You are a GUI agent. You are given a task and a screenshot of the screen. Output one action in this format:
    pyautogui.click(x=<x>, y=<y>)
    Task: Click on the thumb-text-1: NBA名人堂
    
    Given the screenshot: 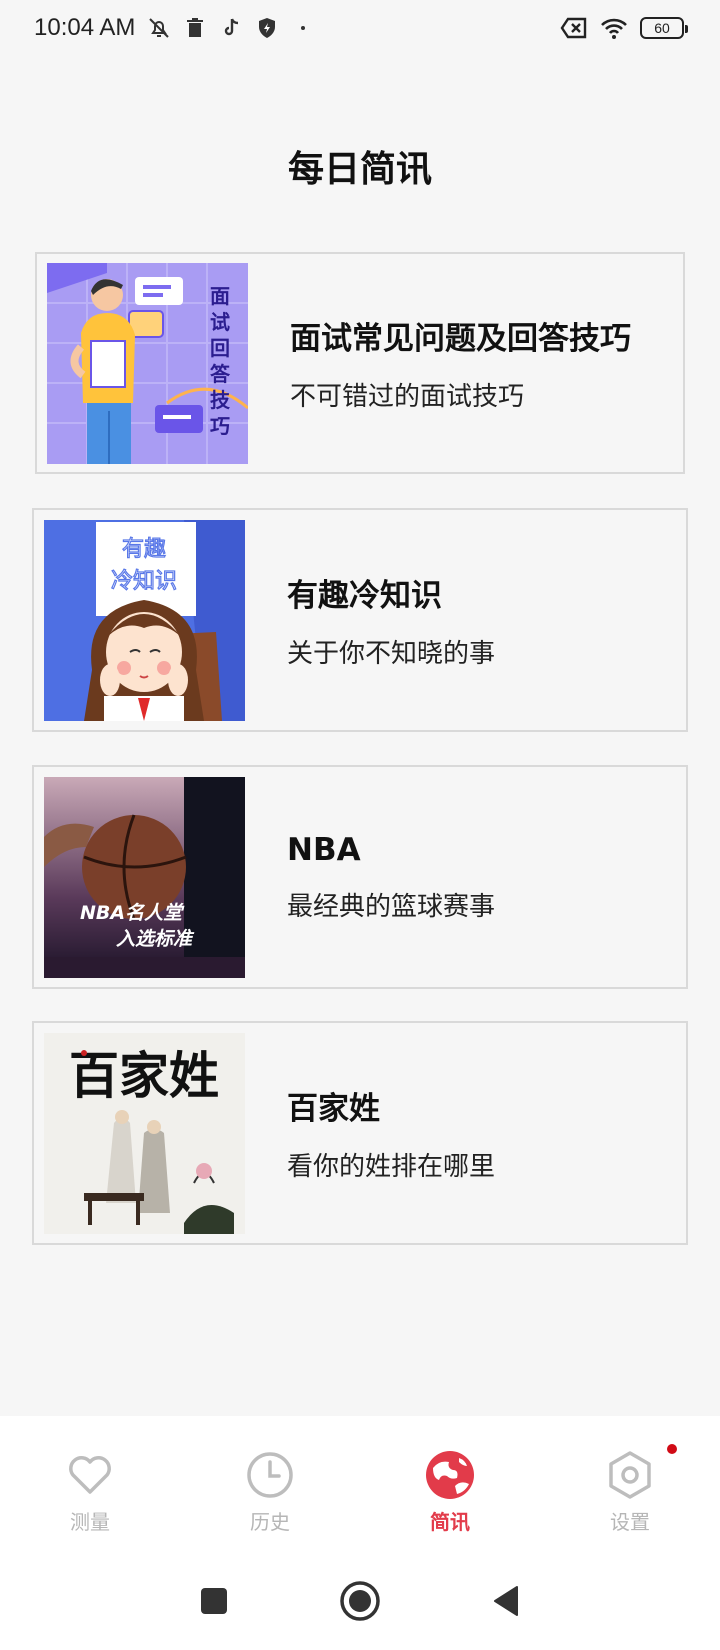 What is the action you would take?
    pyautogui.click(x=132, y=913)
    